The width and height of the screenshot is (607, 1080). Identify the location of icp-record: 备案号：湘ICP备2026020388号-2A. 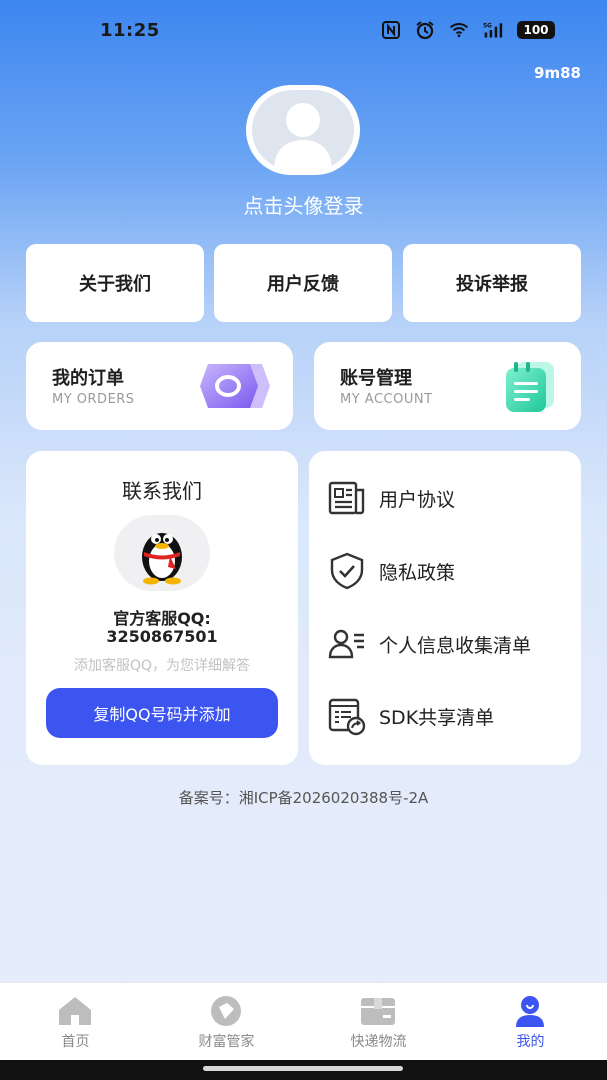
(303, 798).